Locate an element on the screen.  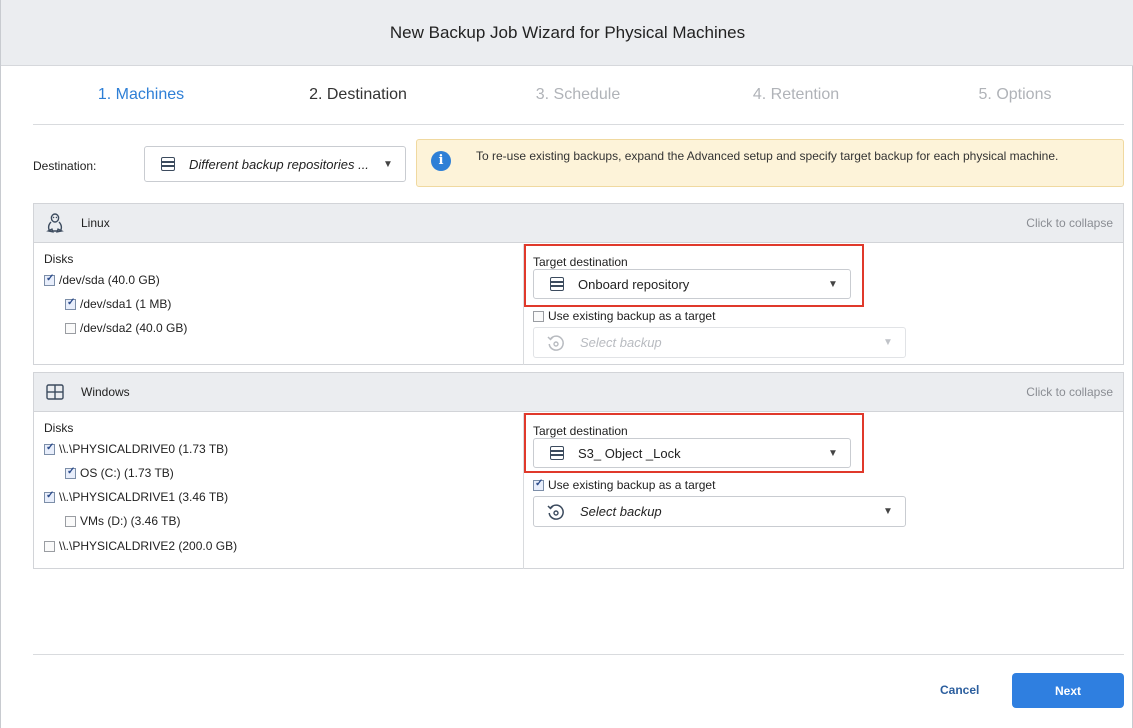
windows-disk-row: \\.\PHYSICALDRIVE1 (3.46 TB) is located at coordinates (136, 497).